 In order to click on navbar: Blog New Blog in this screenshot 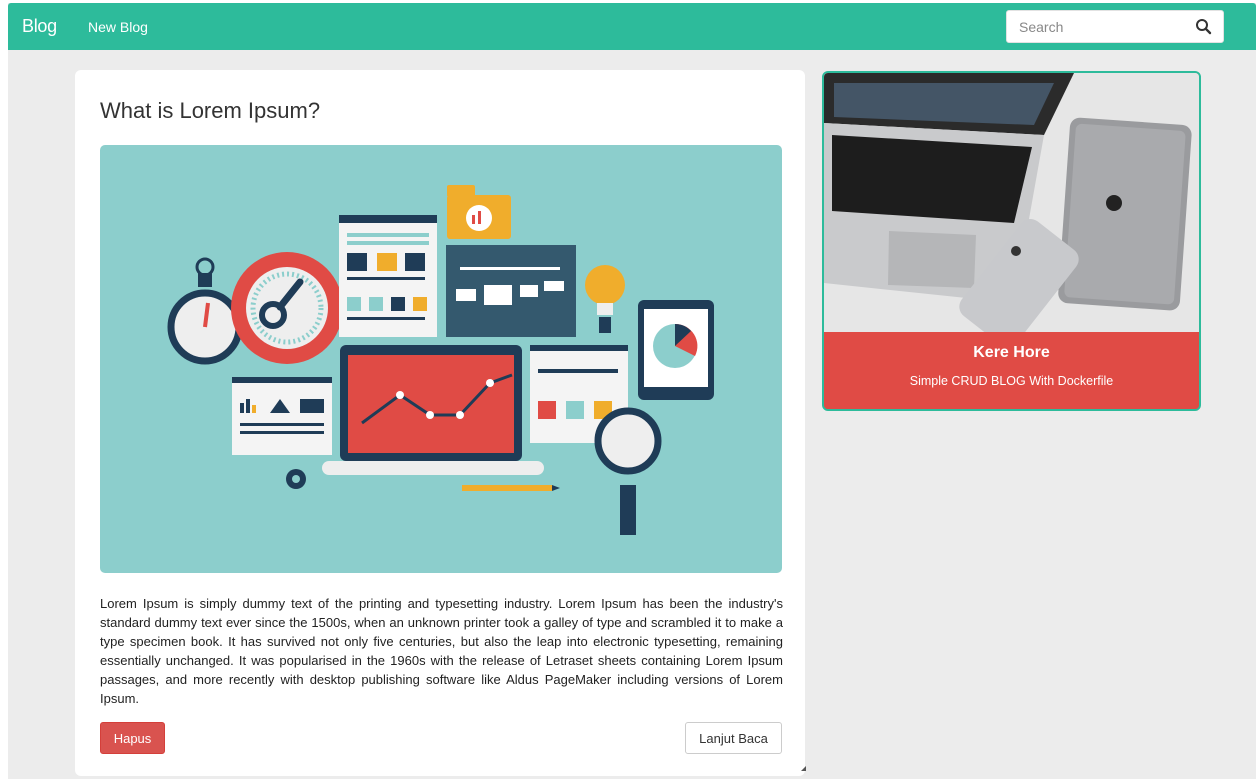, I will do `click(632, 26)`.